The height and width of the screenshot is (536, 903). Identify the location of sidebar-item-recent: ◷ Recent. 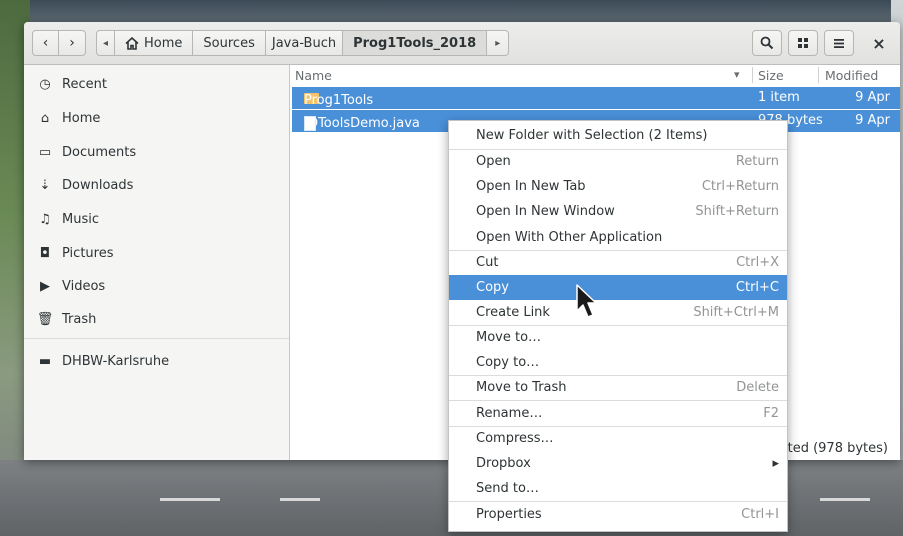
(70, 84).